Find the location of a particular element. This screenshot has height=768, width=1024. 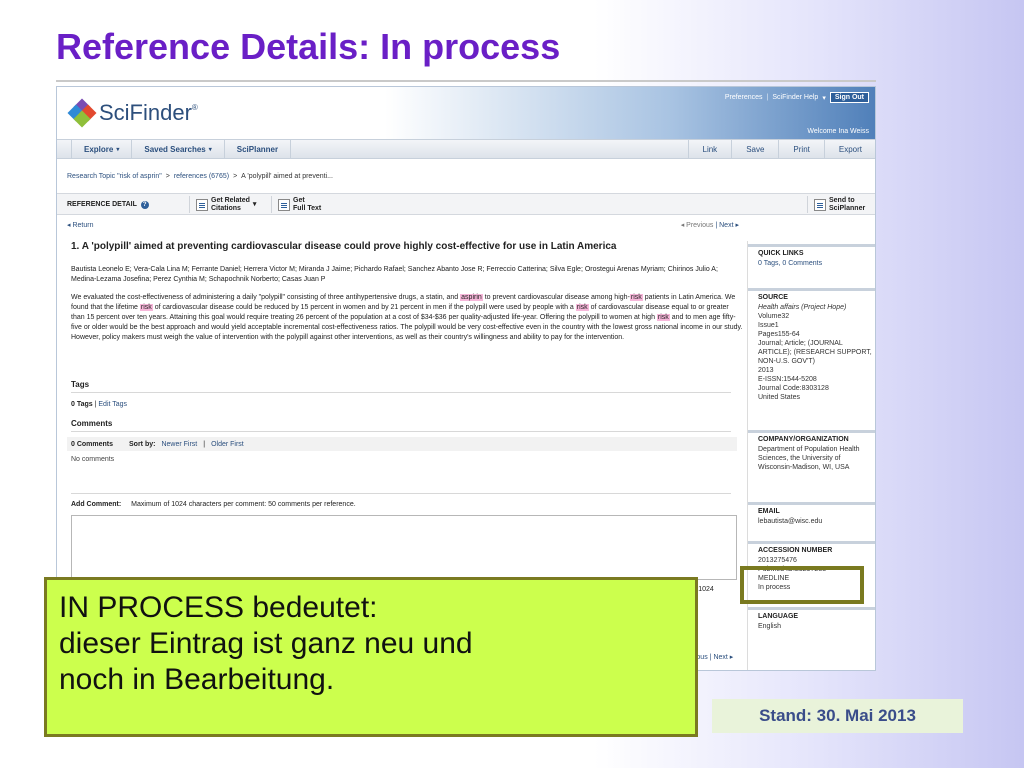

get-related-citations-button: Get Related Citations ▾ is located at coordinates (222, 204).